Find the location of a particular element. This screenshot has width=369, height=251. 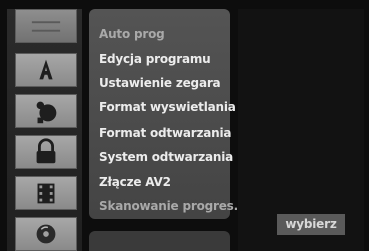

audio-icon is located at coordinates (46, 112).